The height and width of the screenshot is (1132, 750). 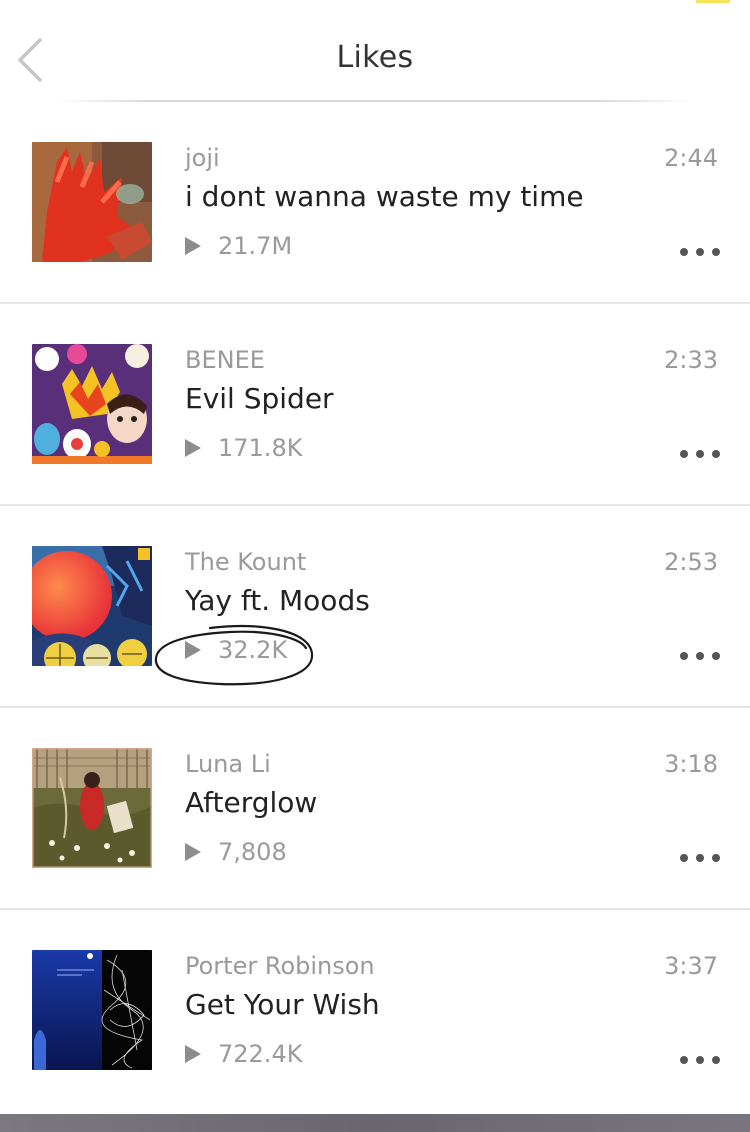 I want to click on track-title: Get Your Wish, so click(x=282, y=1004).